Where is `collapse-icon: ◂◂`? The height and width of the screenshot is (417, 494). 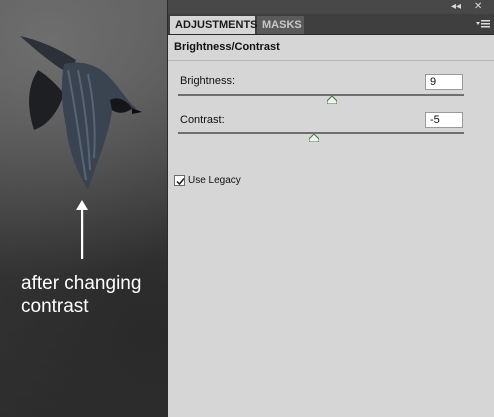 collapse-icon: ◂◂ is located at coordinates (456, 7).